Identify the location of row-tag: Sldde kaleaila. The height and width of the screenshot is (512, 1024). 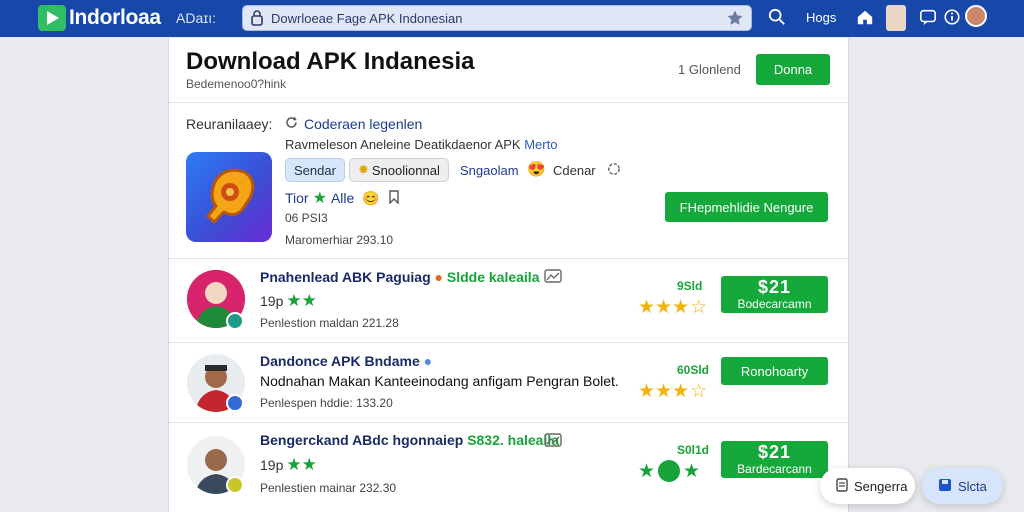
(493, 277).